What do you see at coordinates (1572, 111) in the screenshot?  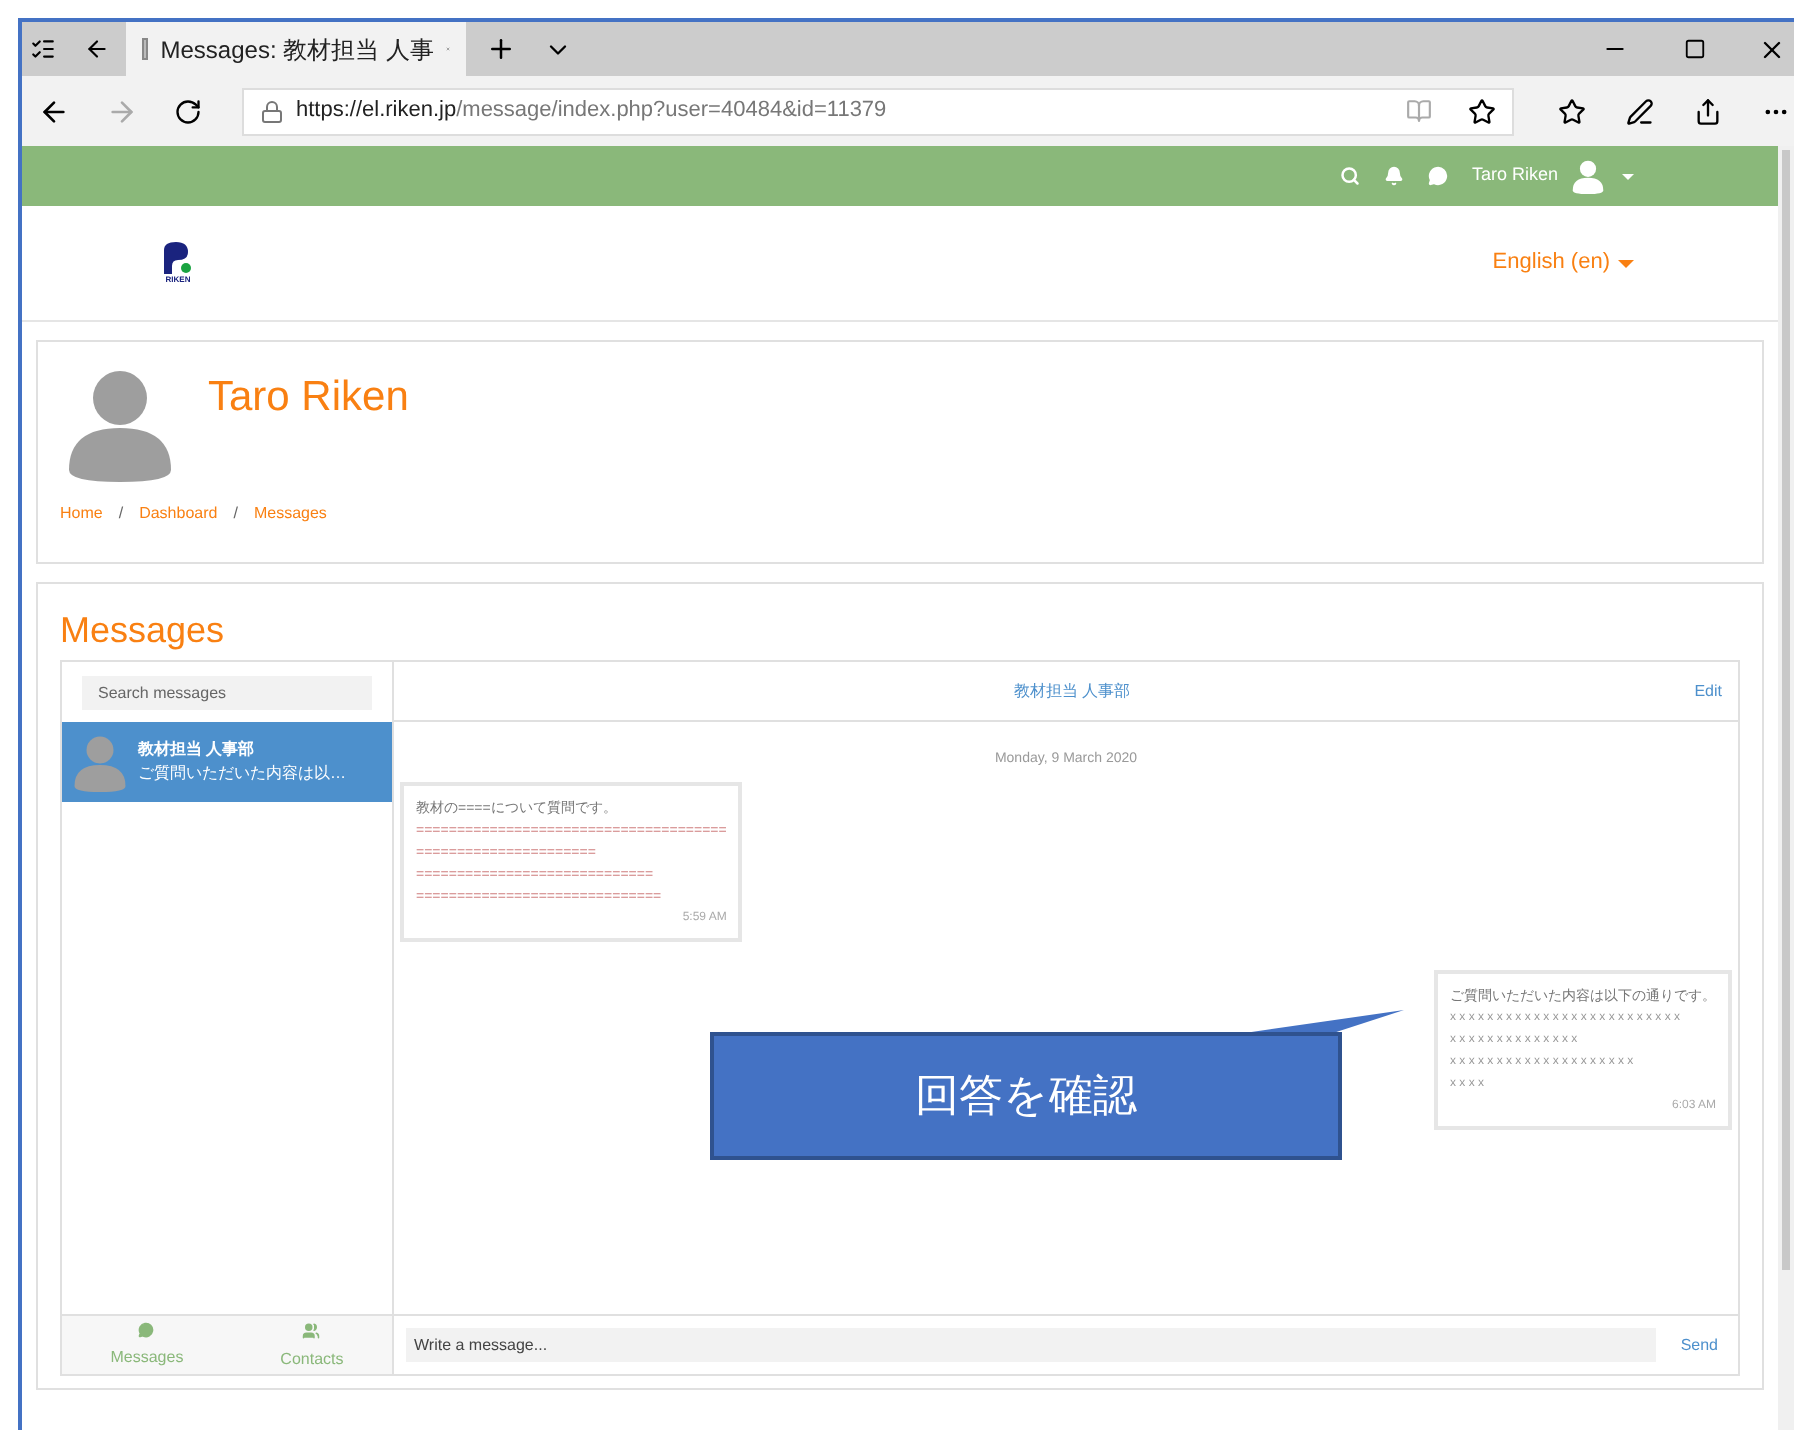 I see `favorites-icon` at bounding box center [1572, 111].